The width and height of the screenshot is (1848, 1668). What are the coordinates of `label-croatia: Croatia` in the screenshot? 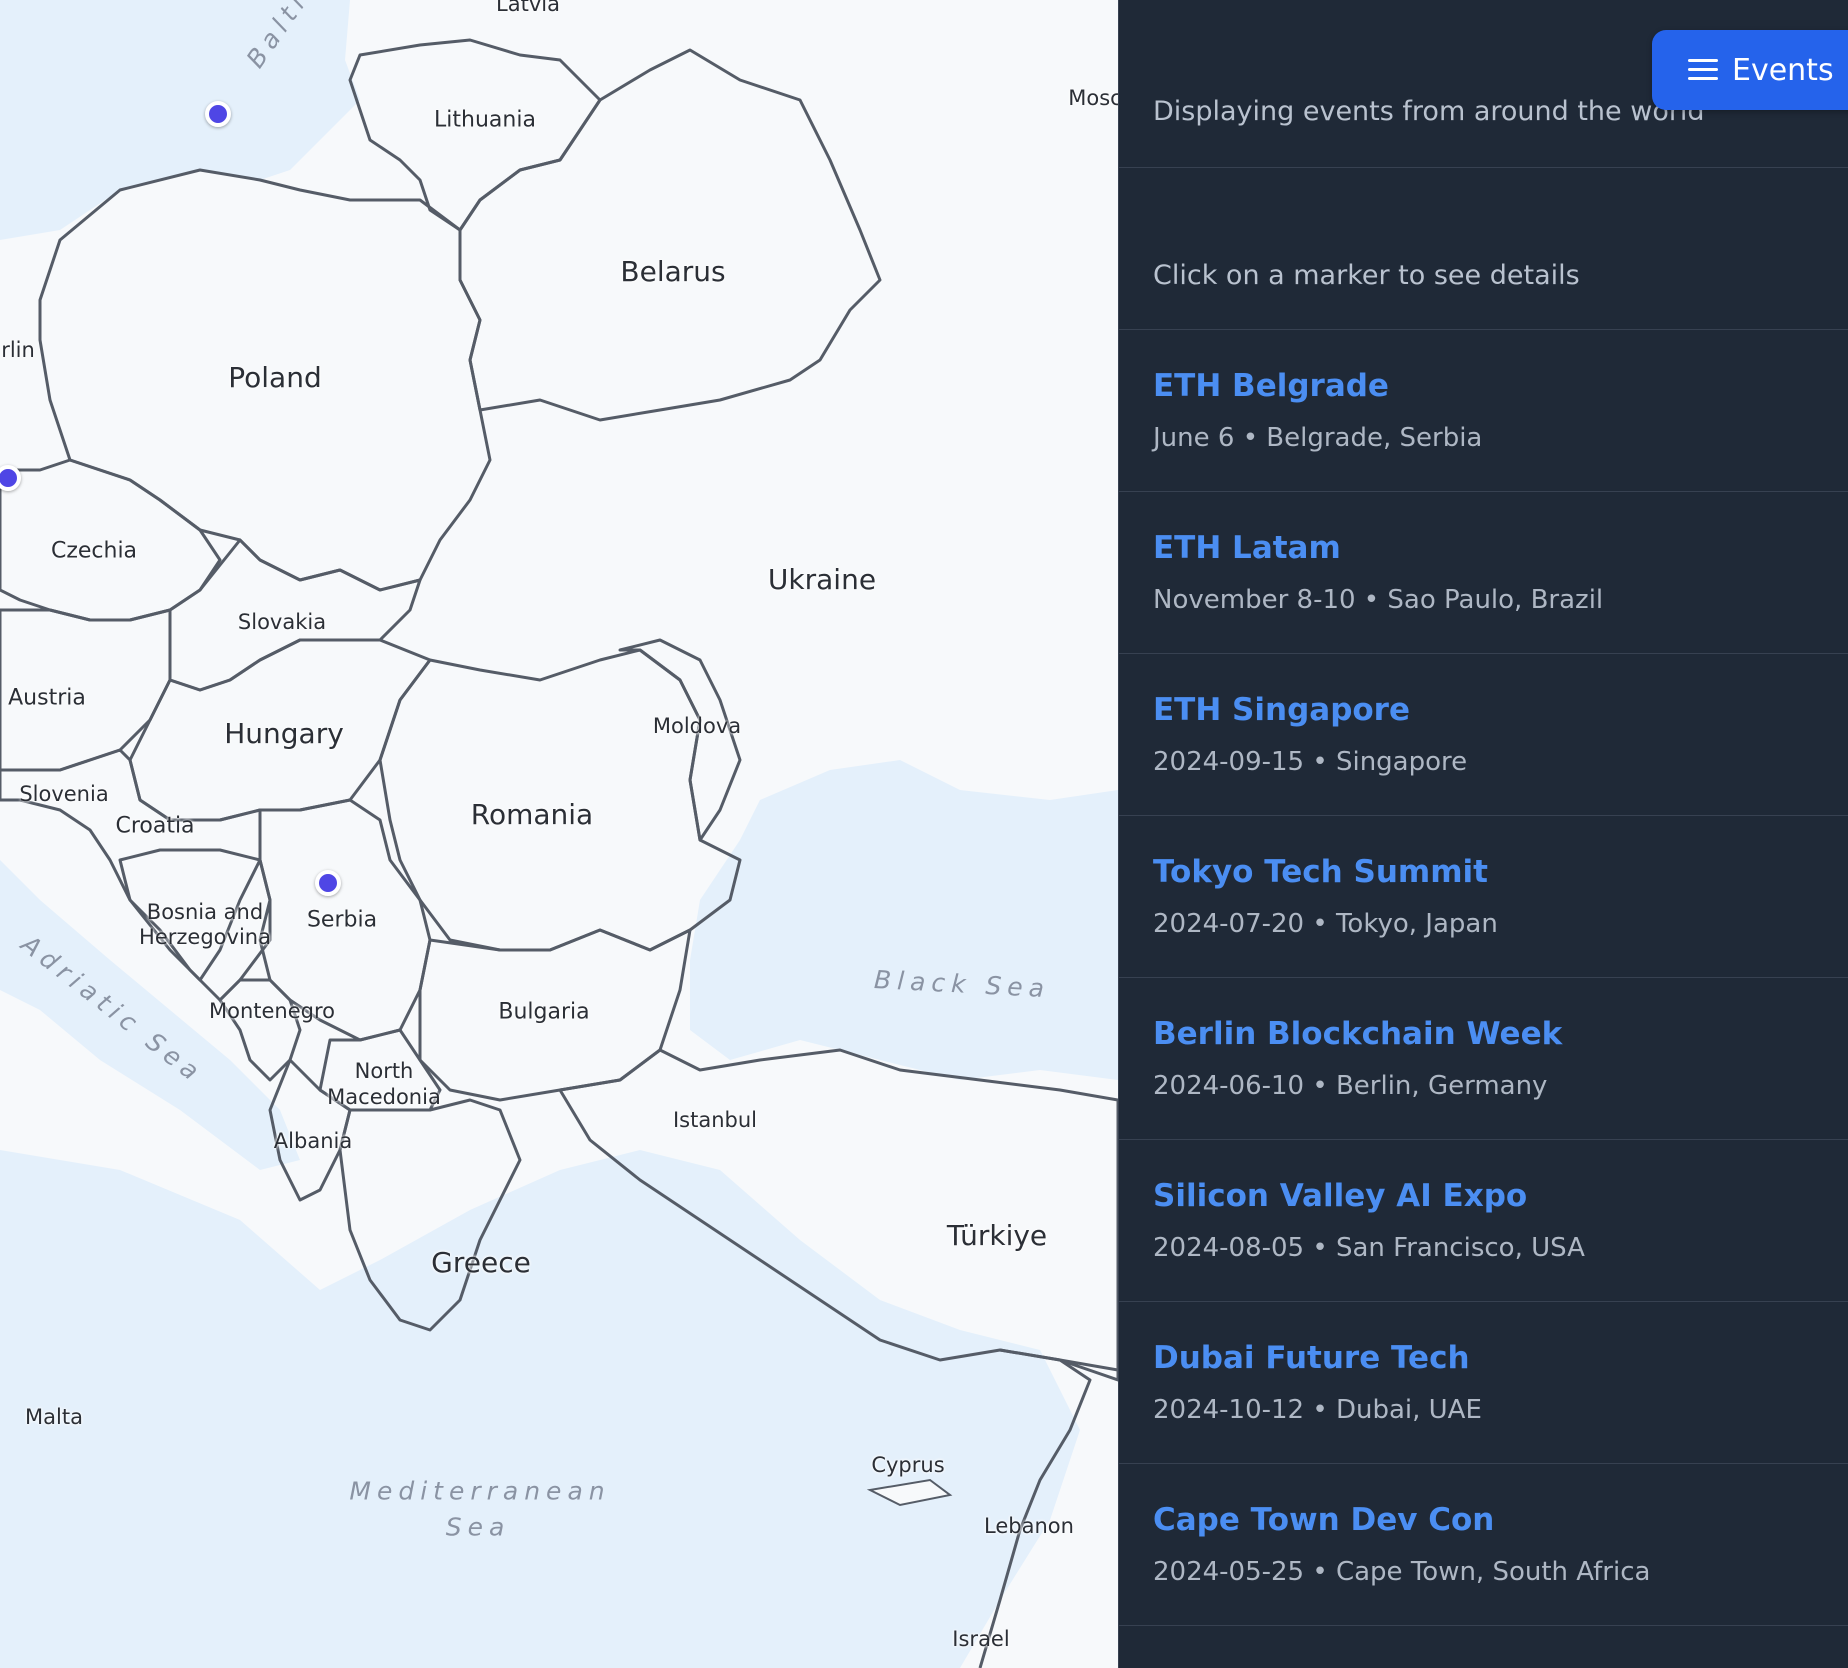 It's located at (155, 826).